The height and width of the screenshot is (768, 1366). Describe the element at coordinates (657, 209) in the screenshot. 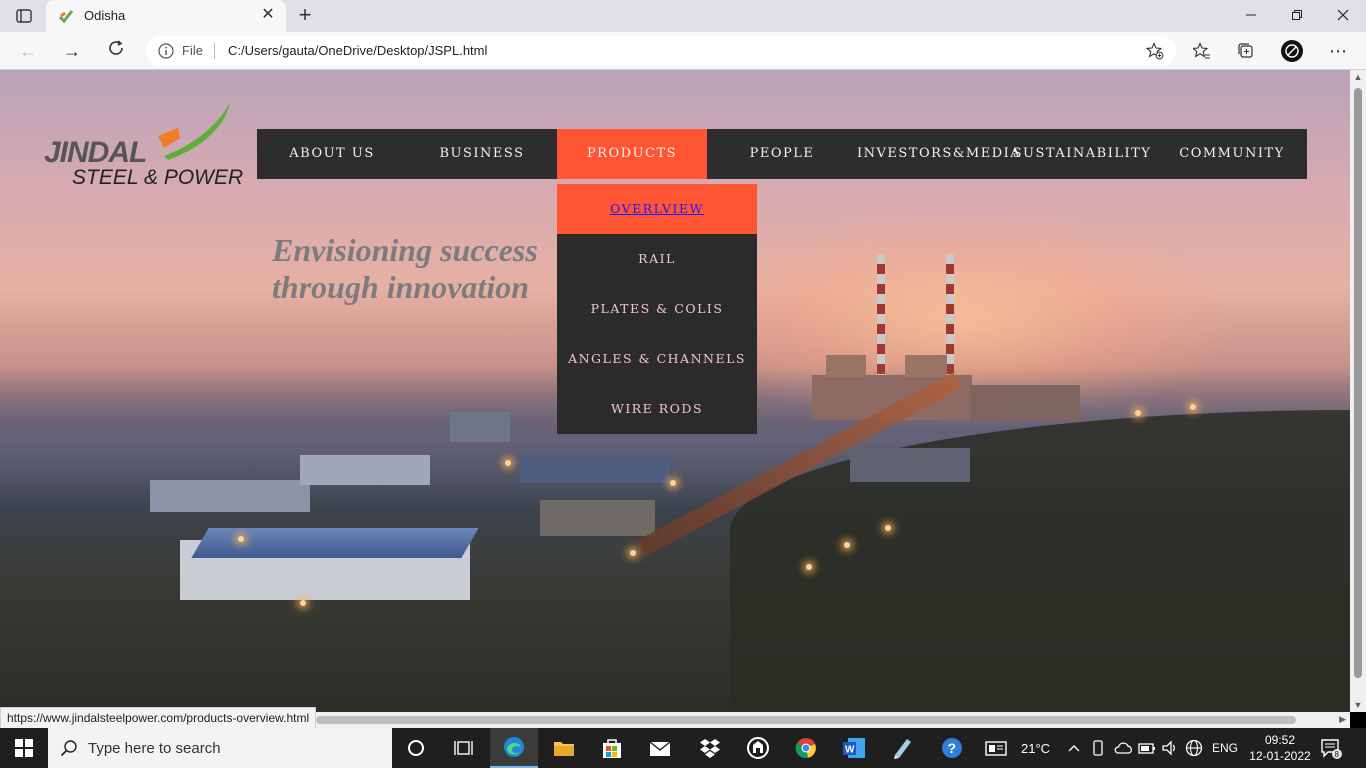

I see `dropdown-item-overview: OVERLVIEW` at that location.